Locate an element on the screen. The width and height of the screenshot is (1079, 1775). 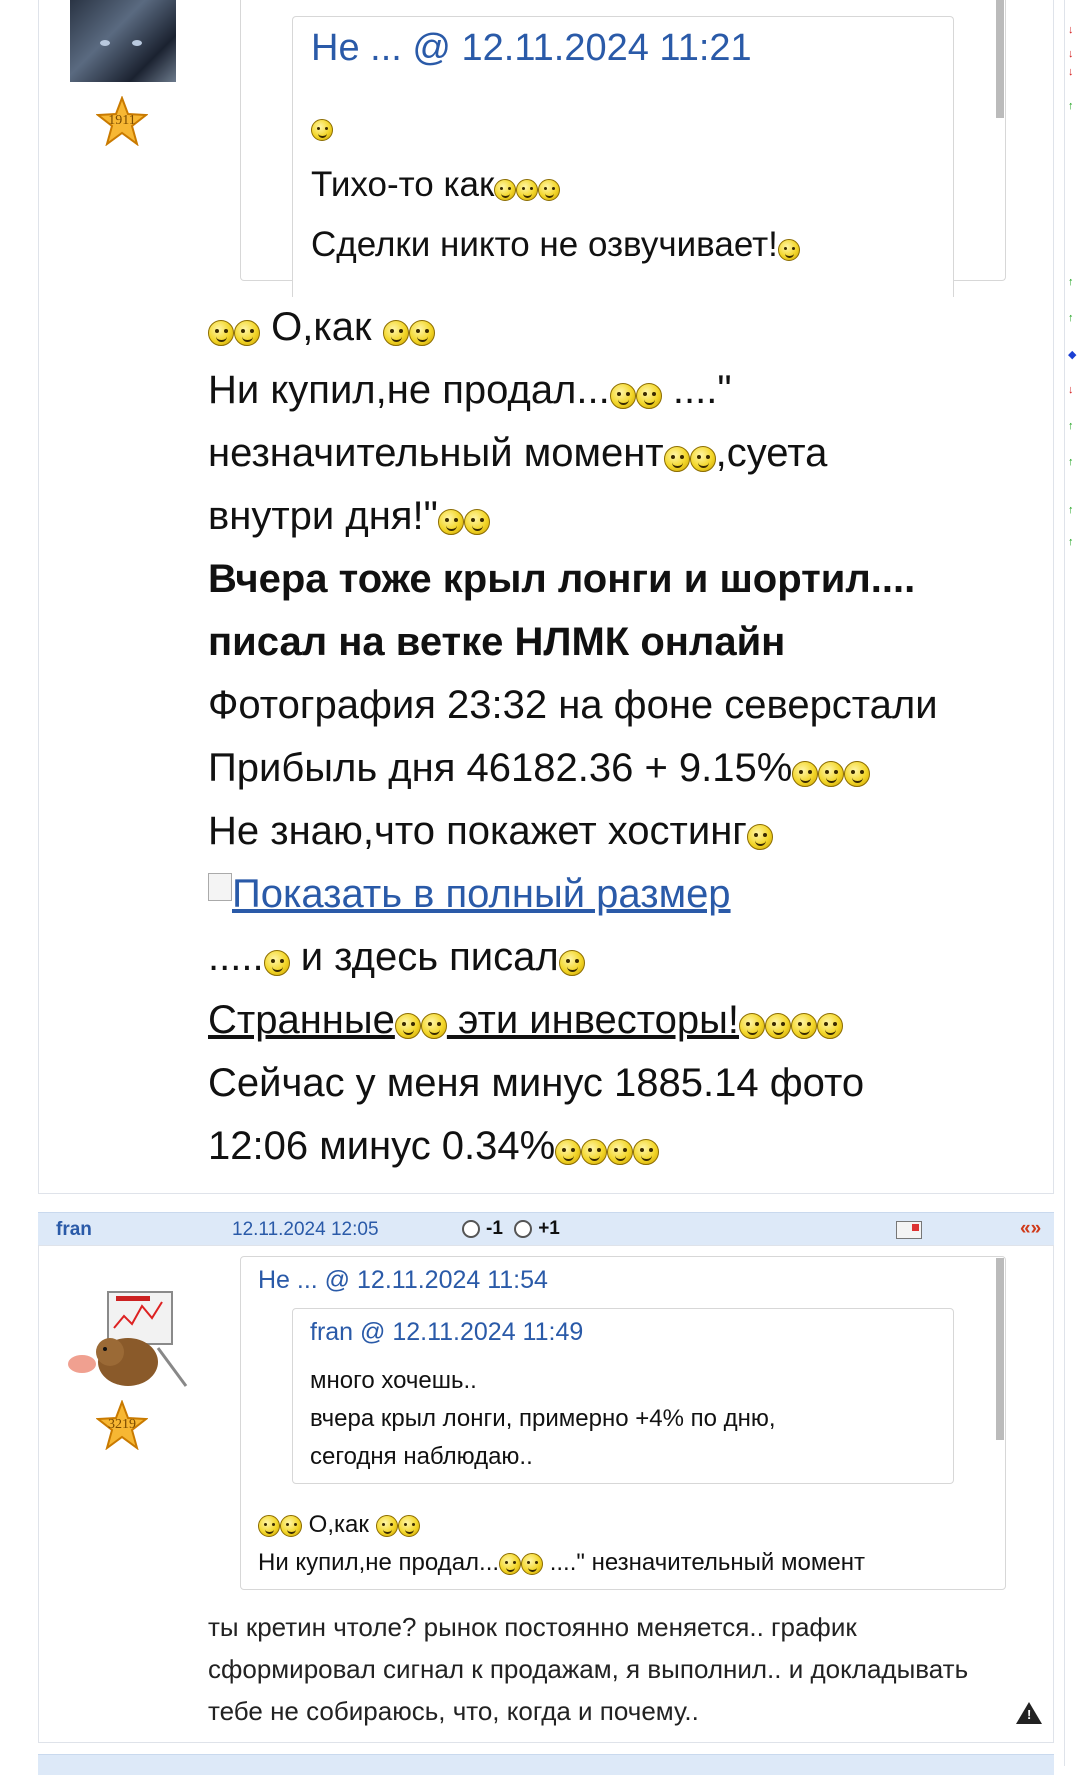
quote-line: О,как is located at coordinates (338, 1524).